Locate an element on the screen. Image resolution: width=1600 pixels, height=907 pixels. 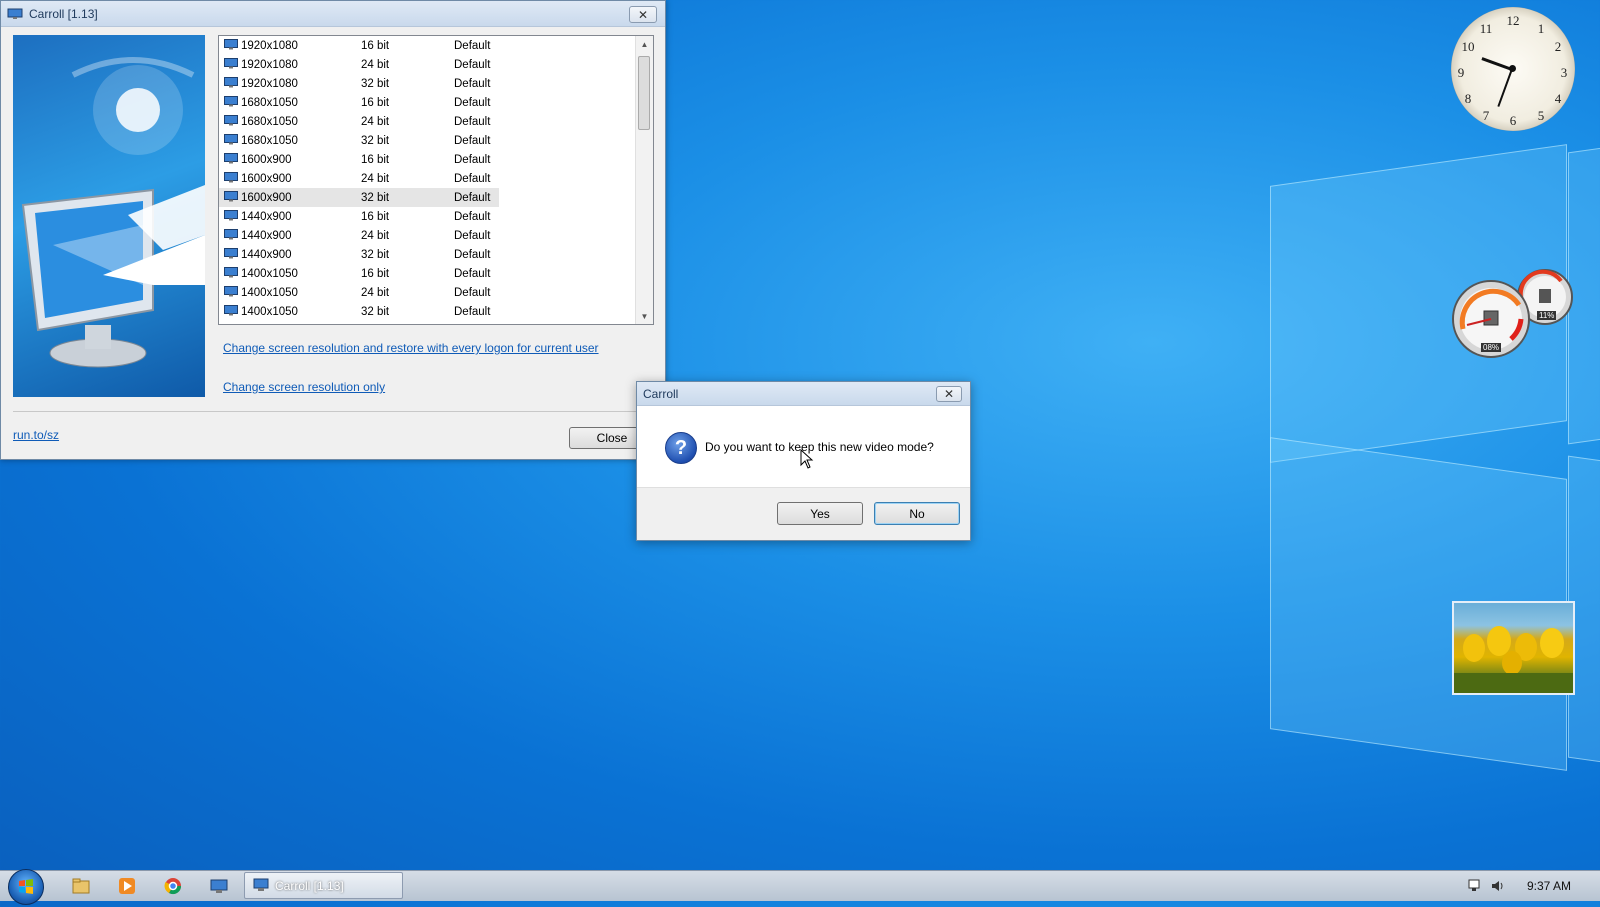
hour-hand is located at coordinates (1497, 64).